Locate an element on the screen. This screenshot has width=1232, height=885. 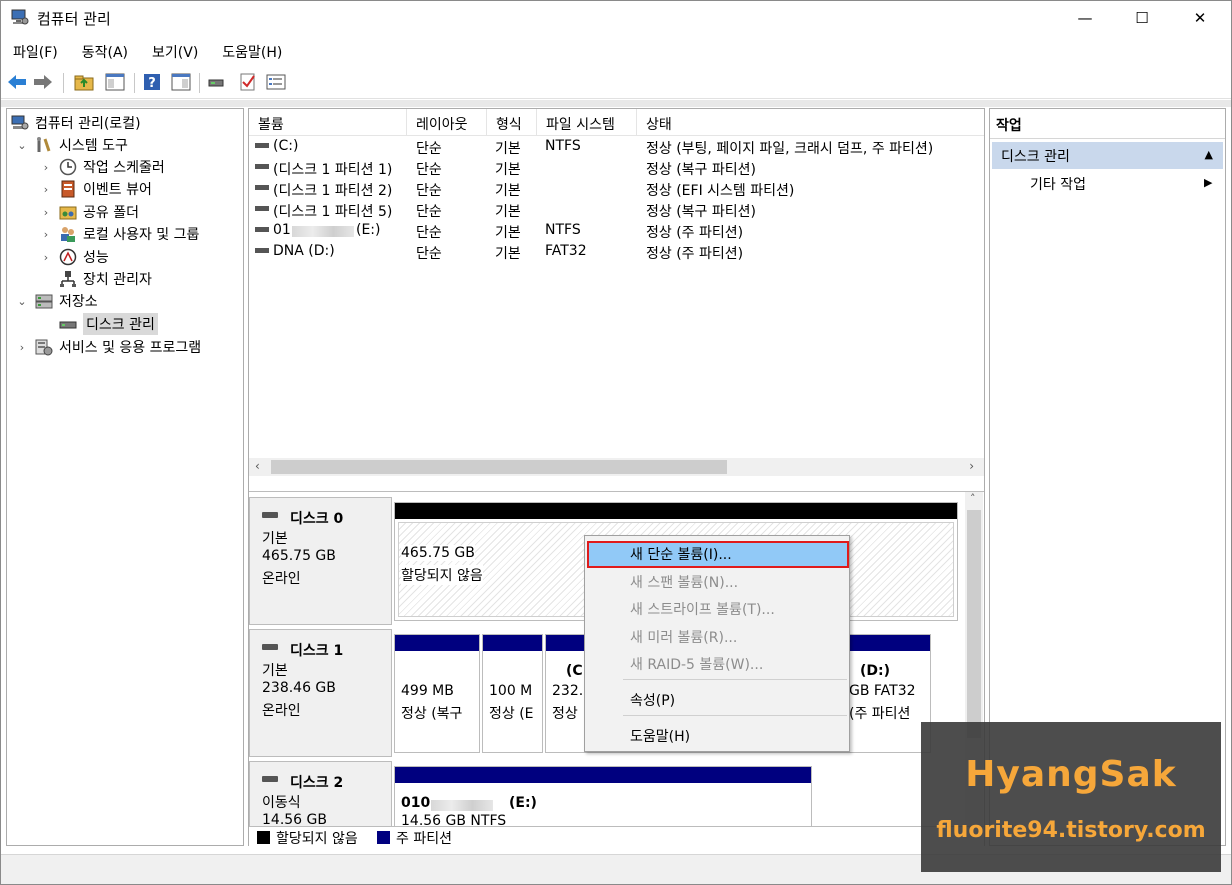
up-folder-icon is located at coordinates (84, 82).